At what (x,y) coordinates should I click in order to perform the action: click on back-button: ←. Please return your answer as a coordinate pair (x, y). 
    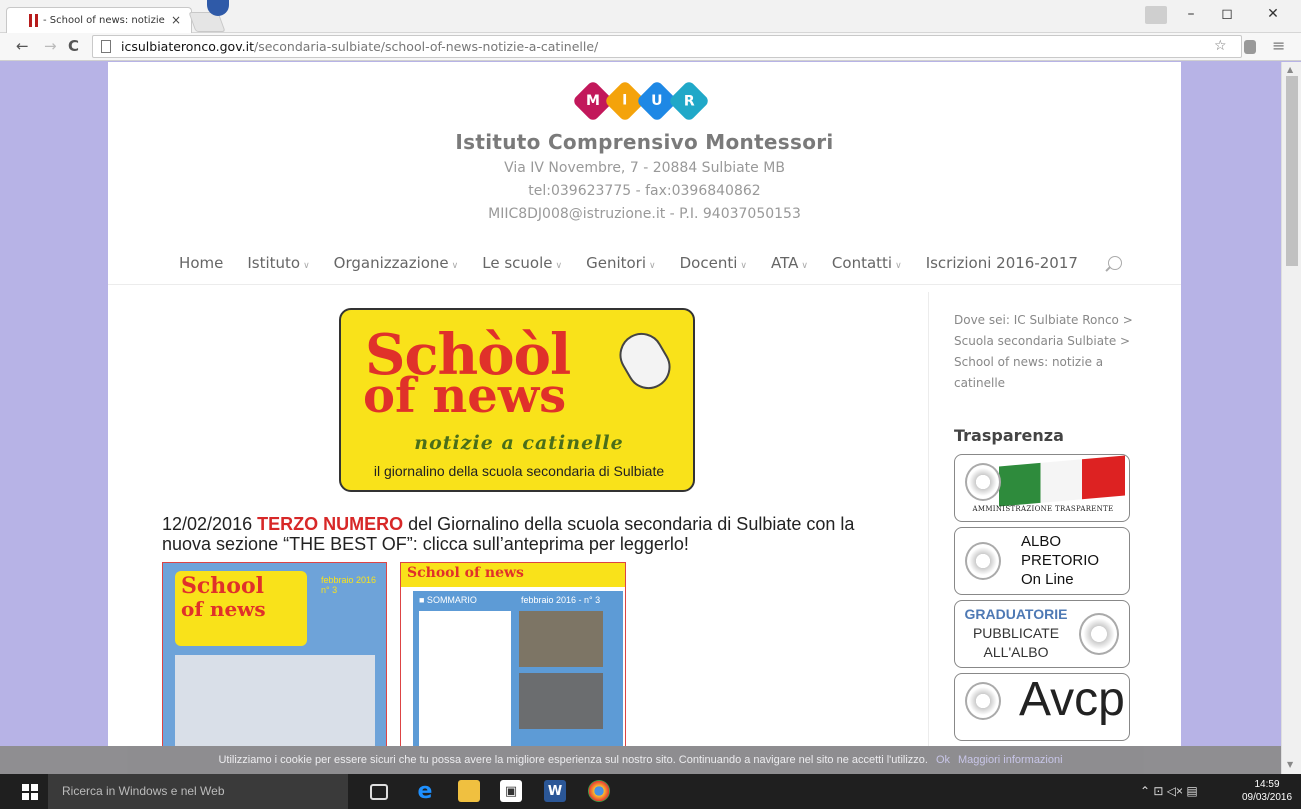
    Looking at the image, I should click on (22, 46).